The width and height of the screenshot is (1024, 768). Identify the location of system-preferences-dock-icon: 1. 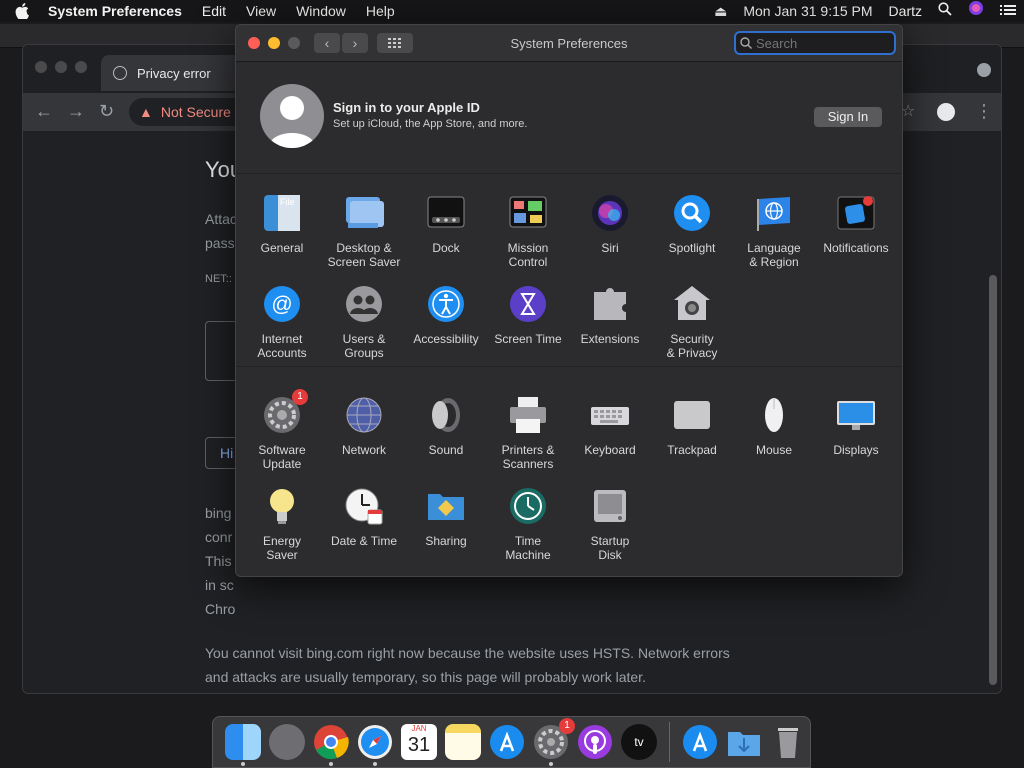
(554, 742).